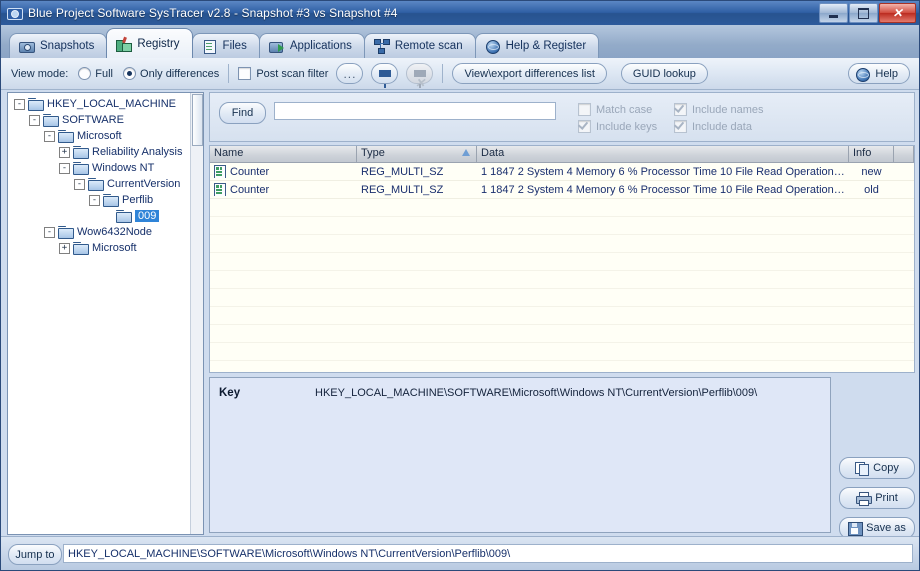 This screenshot has width=920, height=571. What do you see at coordinates (95, 73) in the screenshot?
I see `radio-full: Full` at bounding box center [95, 73].